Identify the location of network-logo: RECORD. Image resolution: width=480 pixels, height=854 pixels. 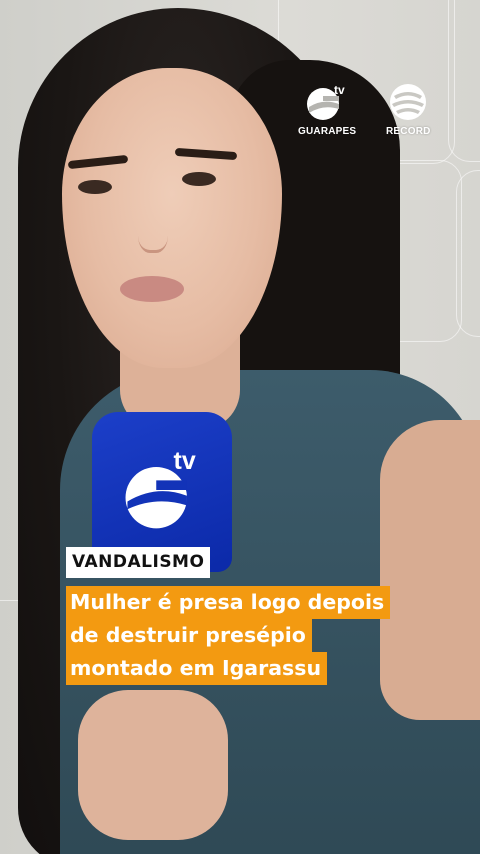
(408, 109).